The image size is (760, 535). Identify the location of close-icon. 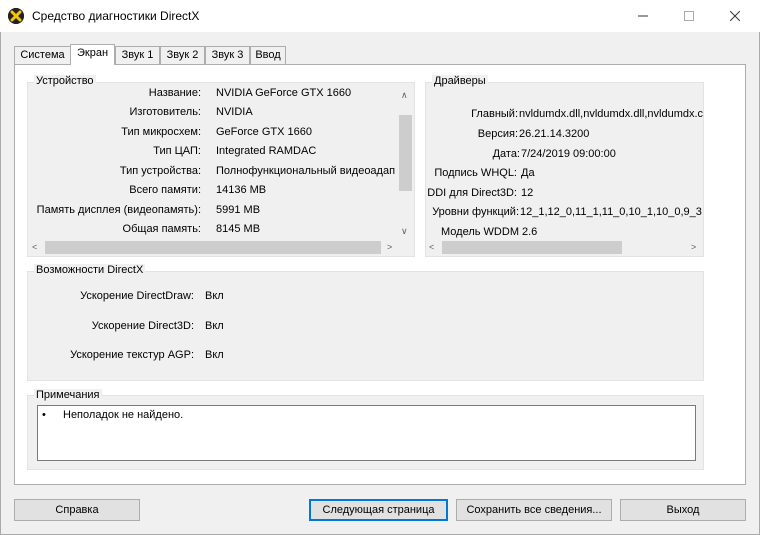
(735, 16).